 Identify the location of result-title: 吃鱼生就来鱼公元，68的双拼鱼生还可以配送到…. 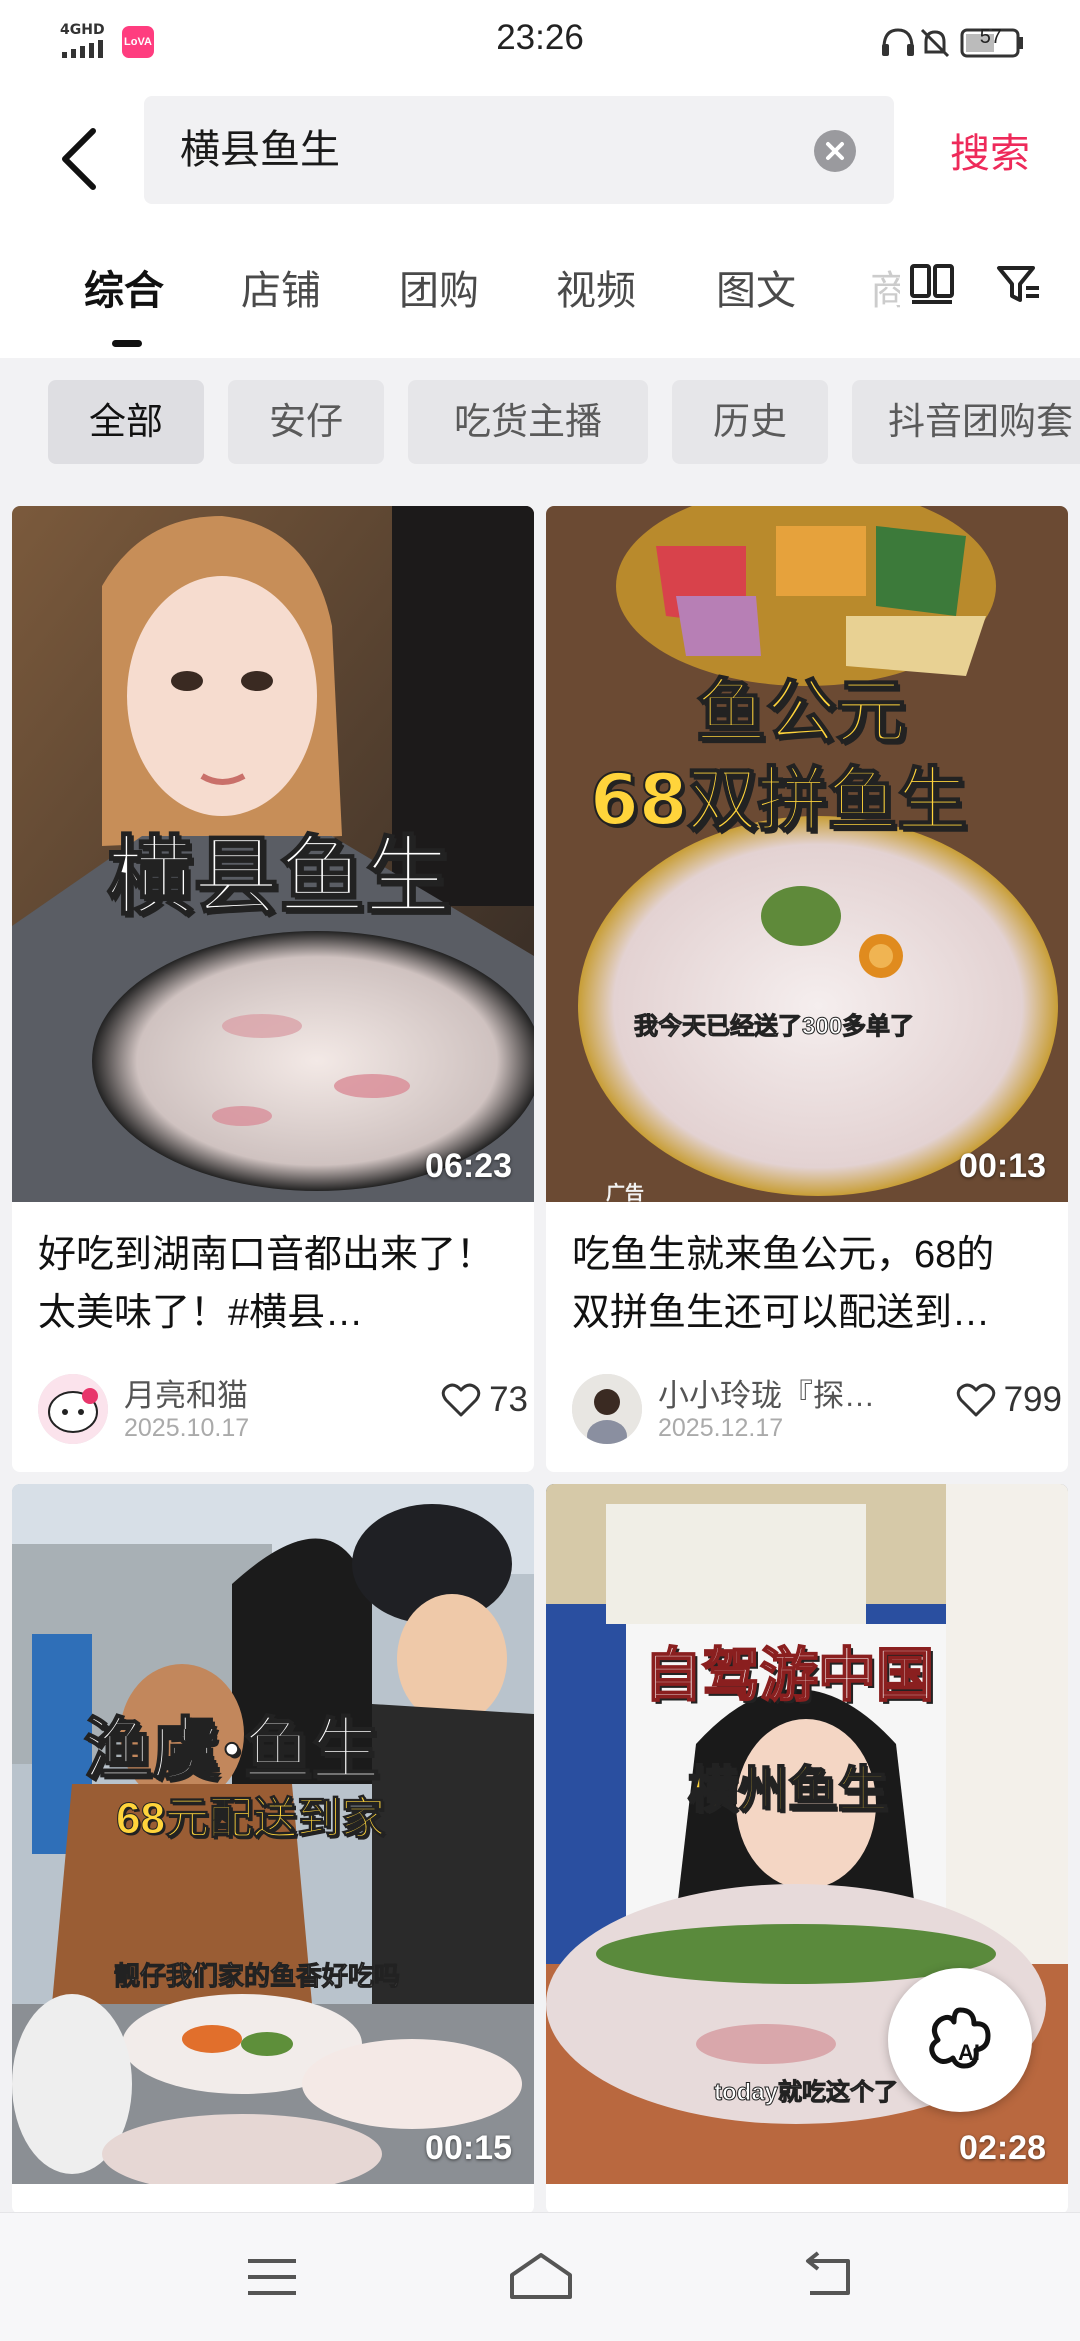
(783, 1284).